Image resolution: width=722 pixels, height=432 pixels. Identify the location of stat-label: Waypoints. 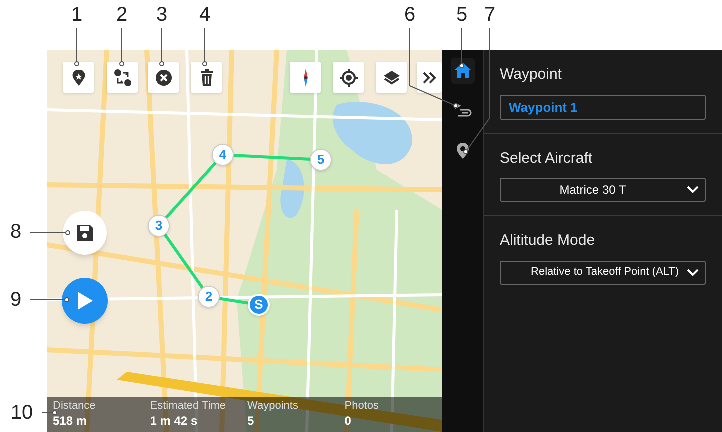
(274, 407).